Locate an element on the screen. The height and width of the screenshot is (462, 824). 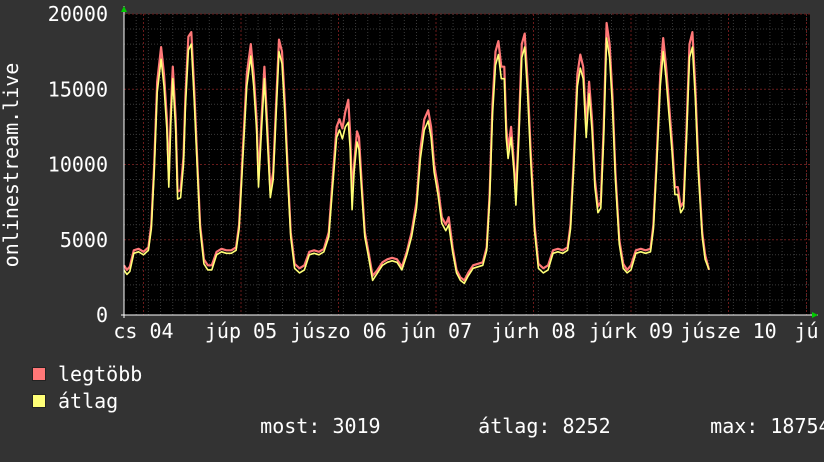
stat-avg-label: átlag: is located at coordinates (514, 426).